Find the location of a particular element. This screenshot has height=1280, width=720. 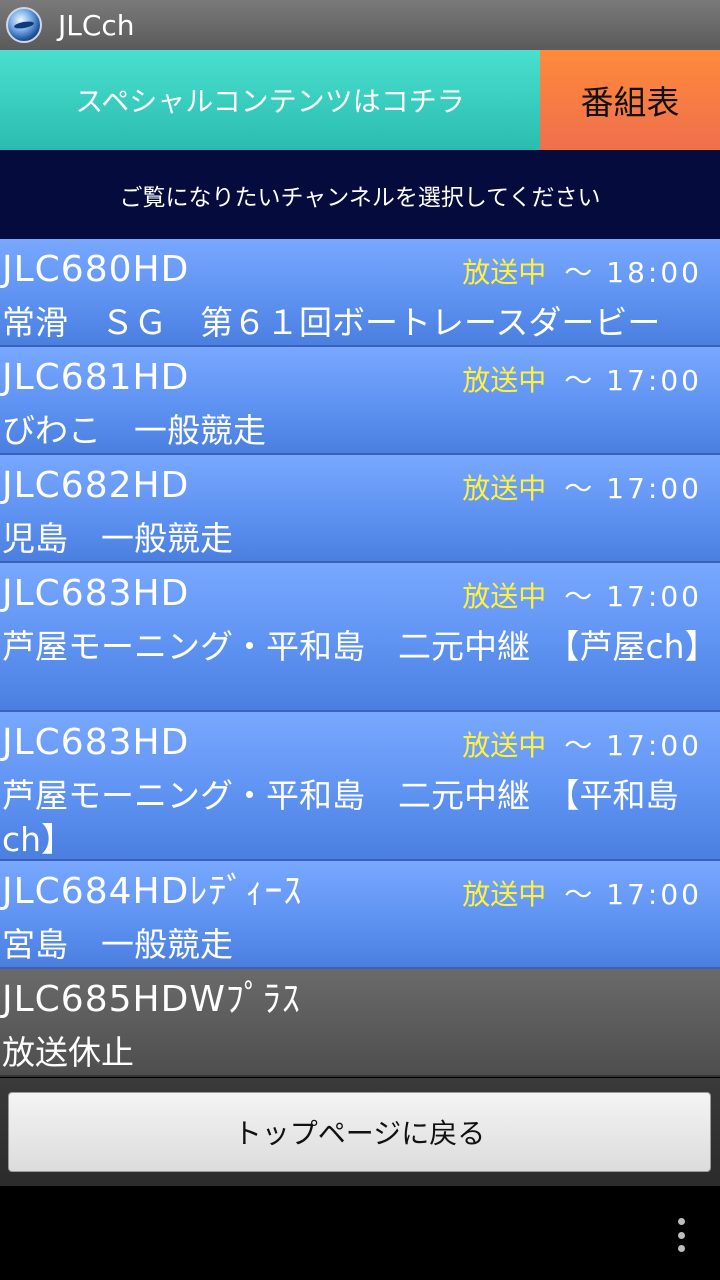

program-title: 芦屋モーニング・平和島 二元中継 【芦屋ch】 is located at coordinates (360, 646).